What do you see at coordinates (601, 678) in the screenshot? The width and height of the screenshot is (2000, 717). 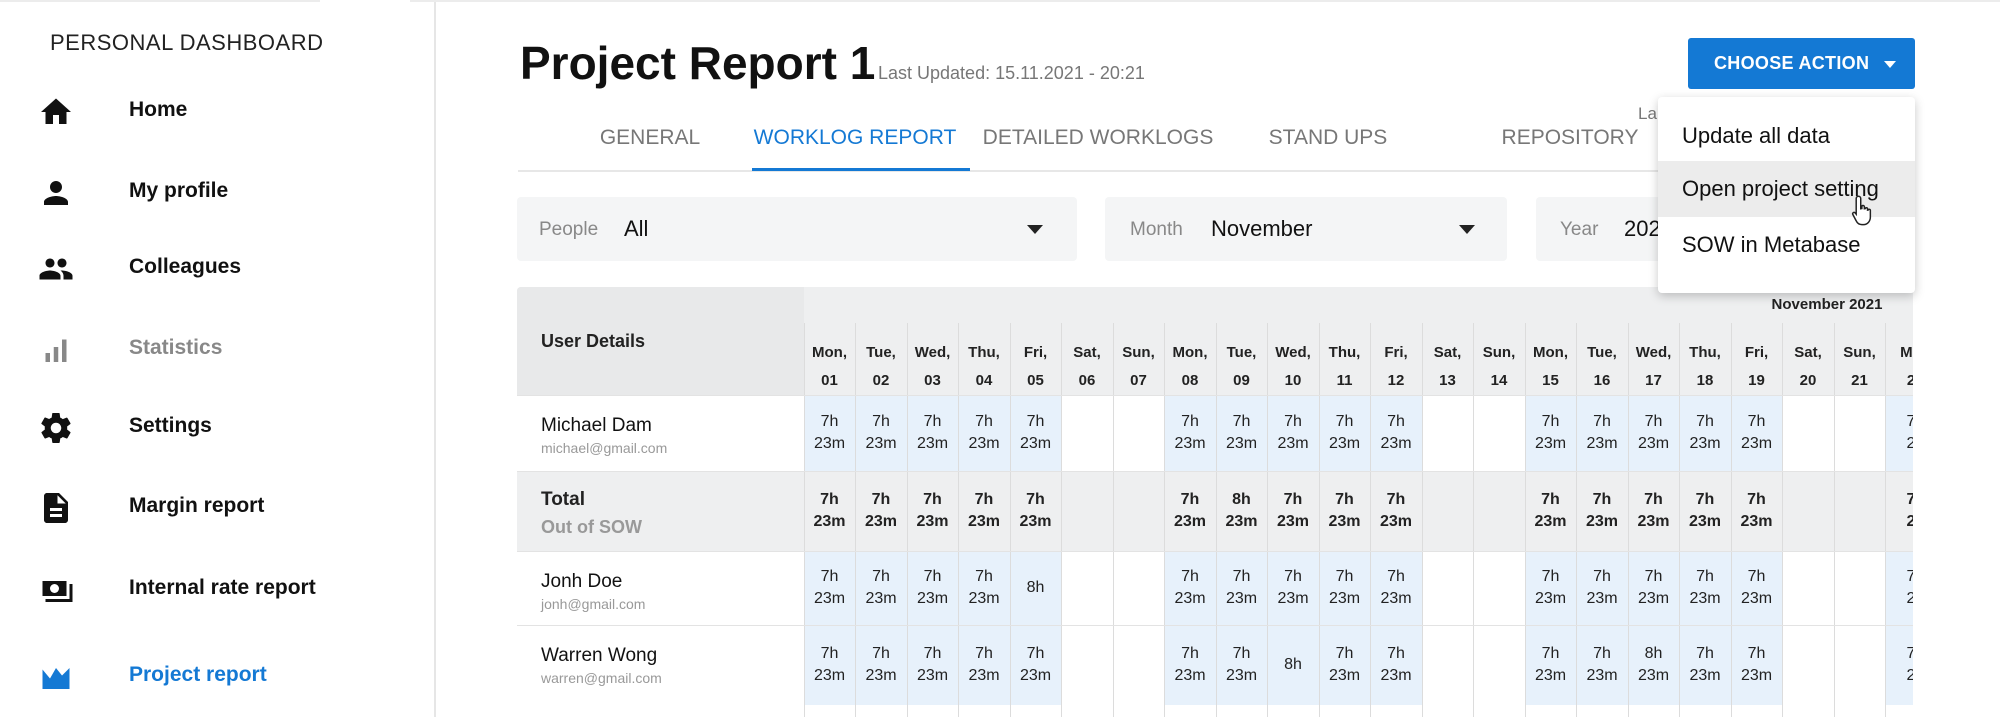 I see `user-email: warren@gmail.com` at bounding box center [601, 678].